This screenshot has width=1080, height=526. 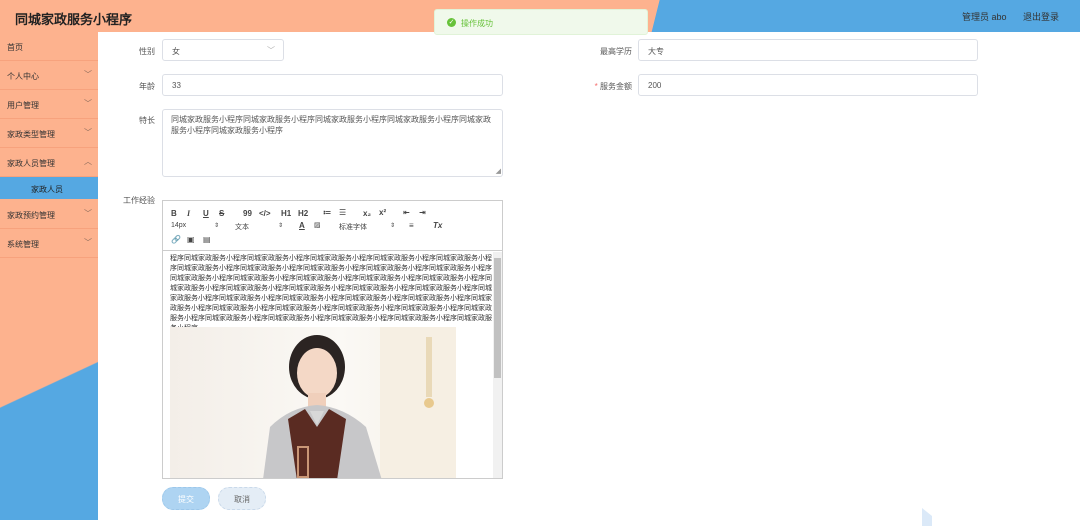 I want to click on subscript-button: x₂, so click(x=367, y=213).